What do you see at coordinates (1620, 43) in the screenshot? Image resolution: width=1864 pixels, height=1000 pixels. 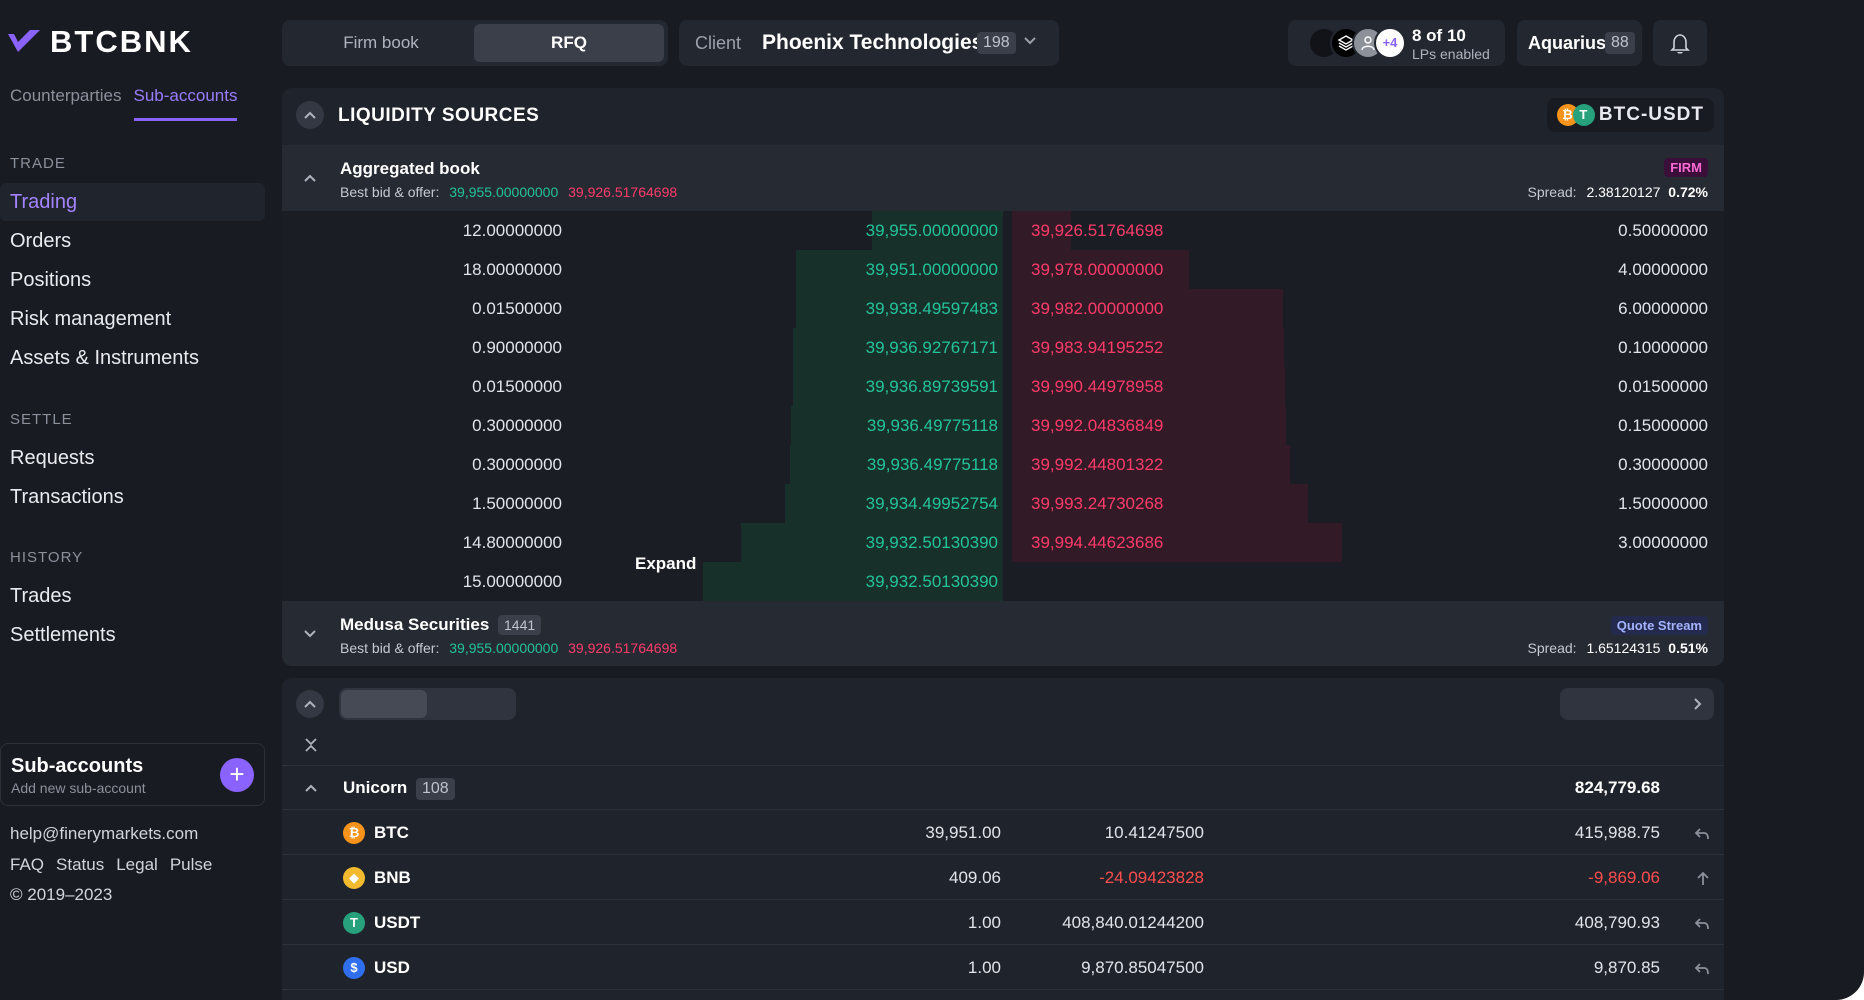 I see `account-count-badge: 88` at bounding box center [1620, 43].